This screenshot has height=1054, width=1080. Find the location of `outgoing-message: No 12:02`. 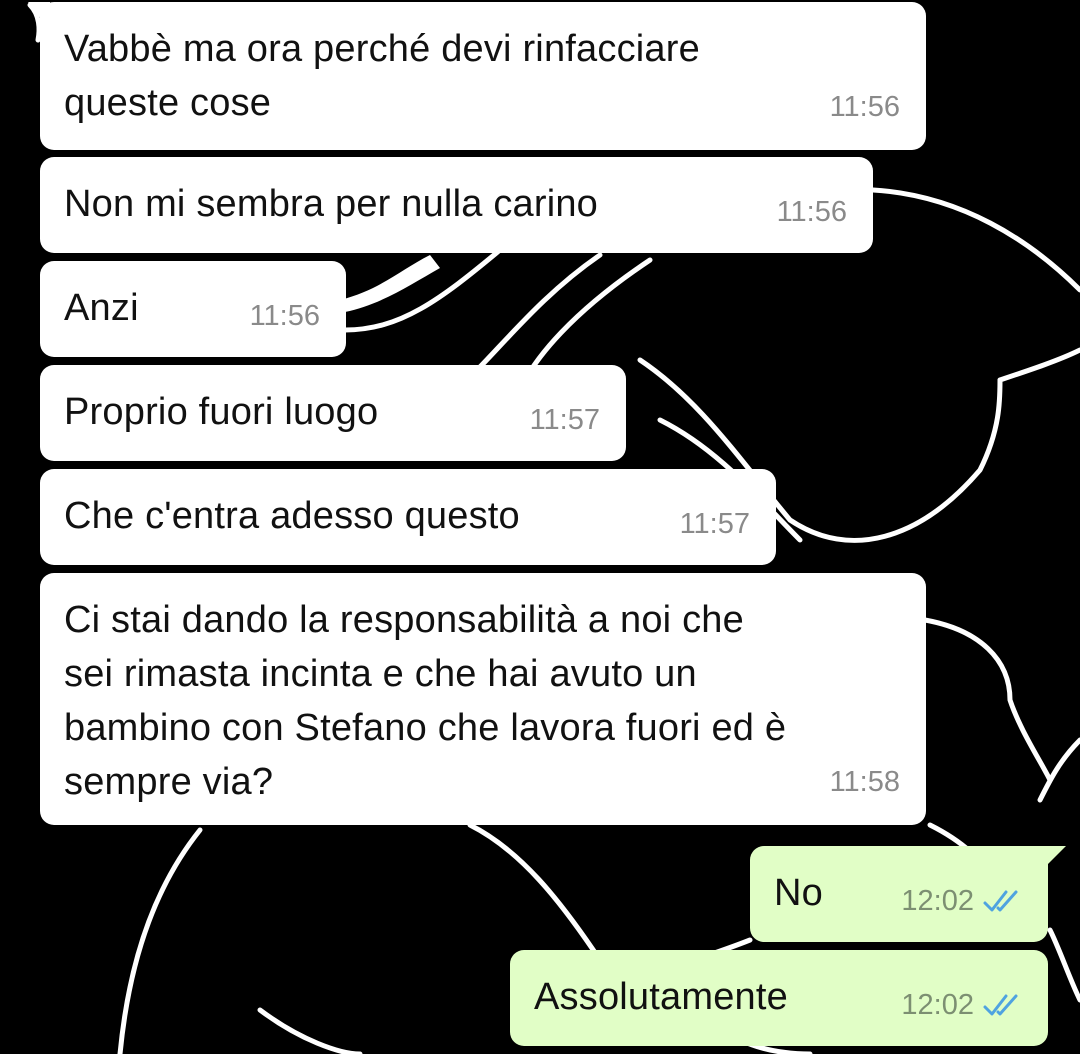

outgoing-message: No 12:02 is located at coordinates (908, 894).